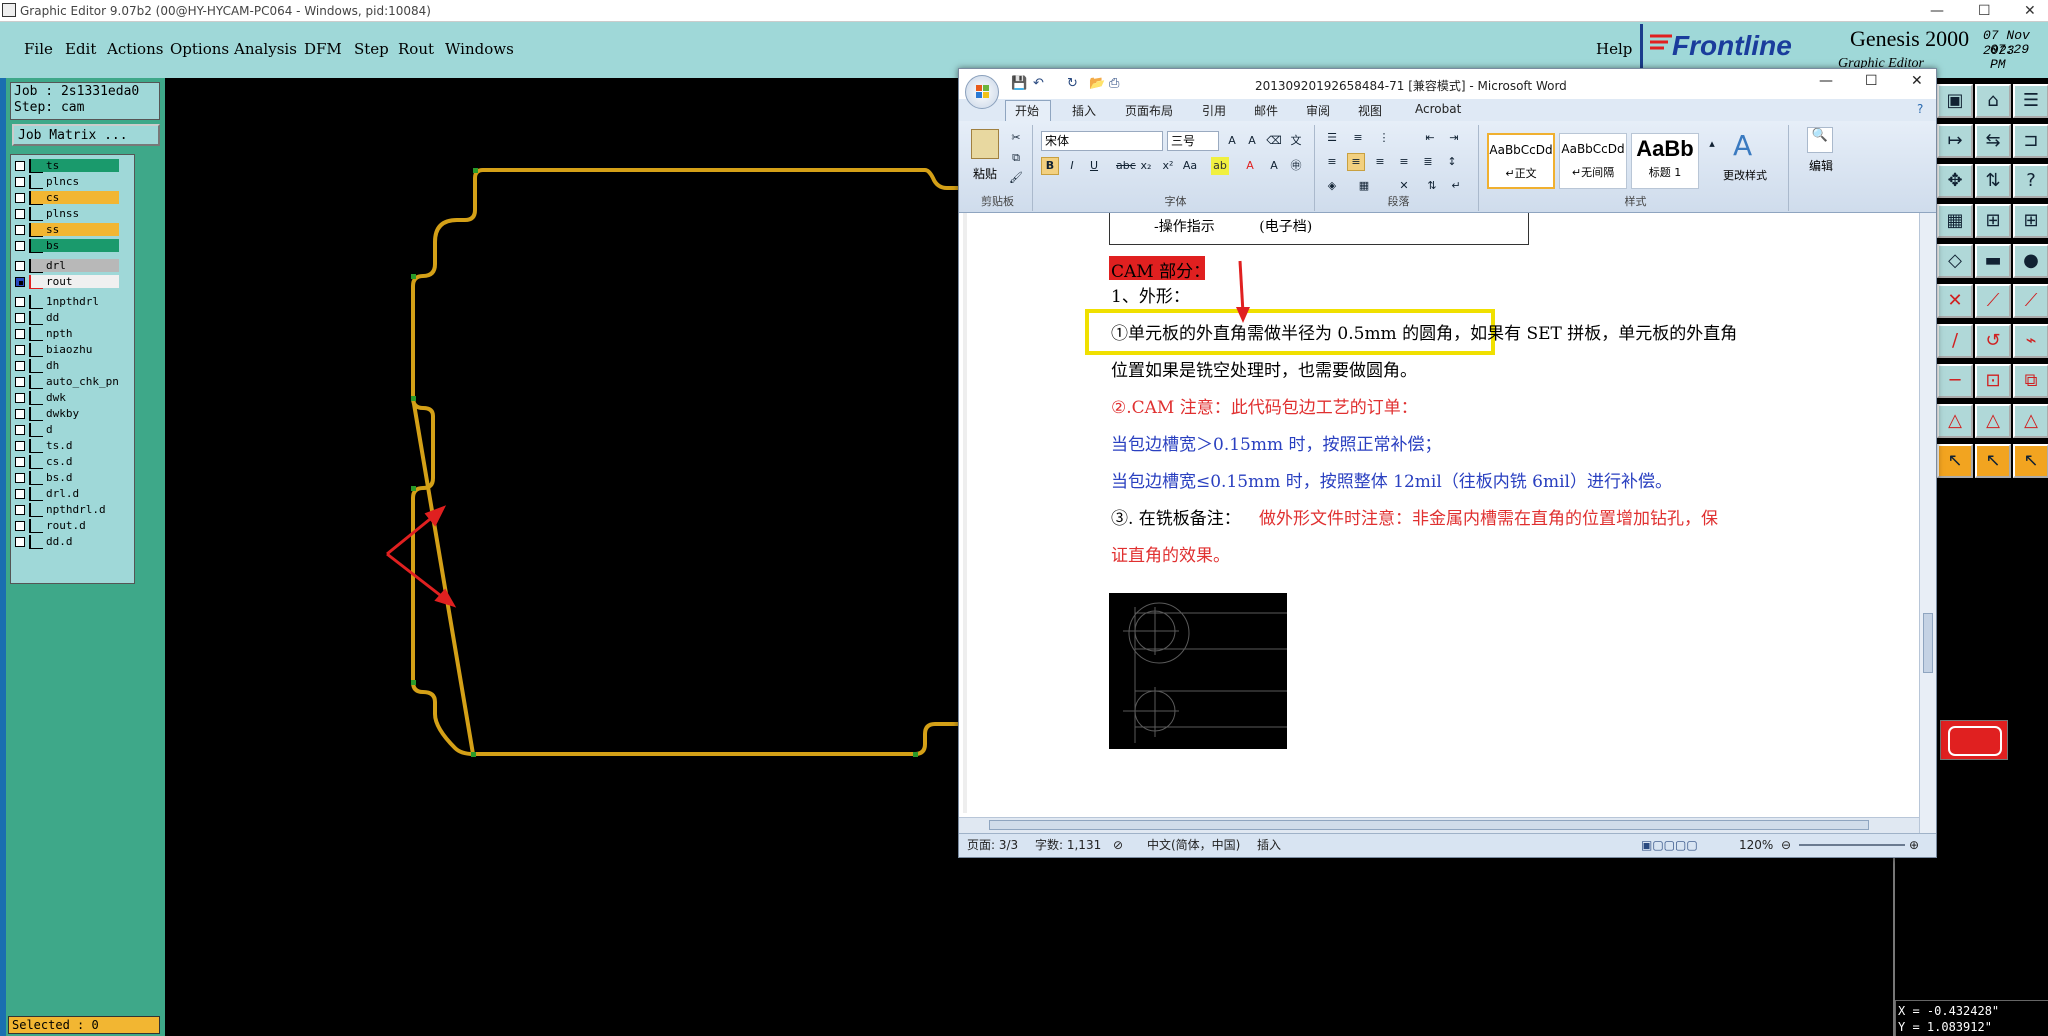 This screenshot has width=2048, height=1036. Describe the element at coordinates (2030, 381) in the screenshot. I see `tool-button-icon: ⧉` at that location.